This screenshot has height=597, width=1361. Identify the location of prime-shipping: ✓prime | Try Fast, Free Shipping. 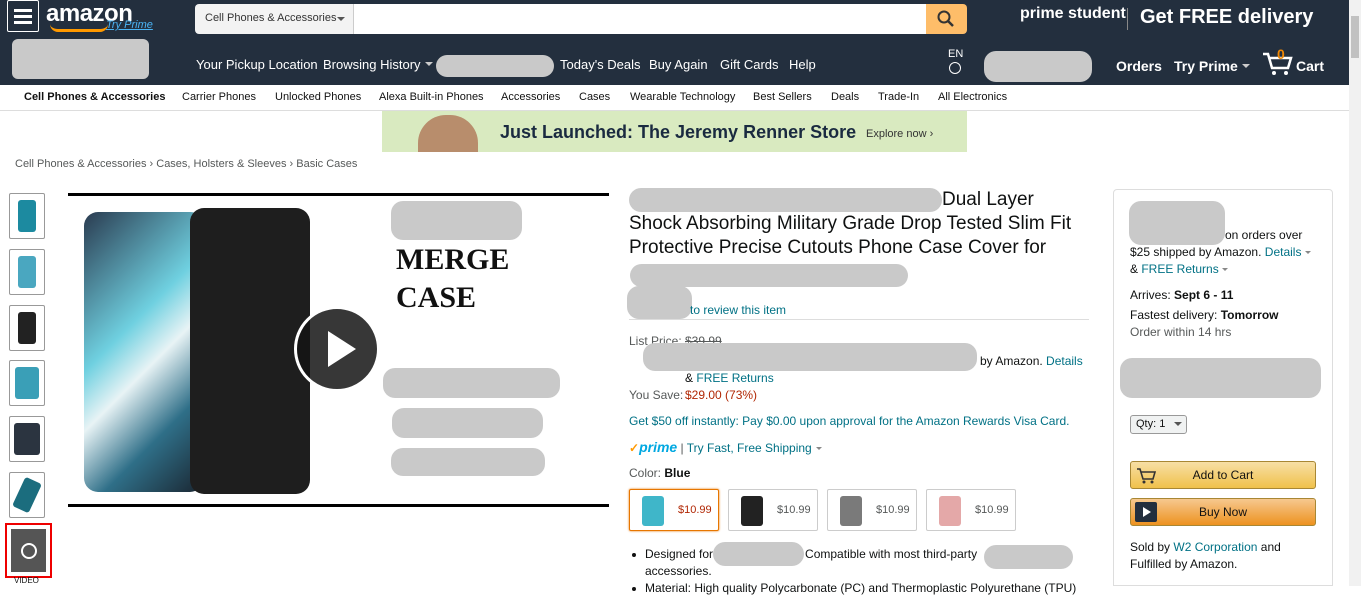
(725, 447).